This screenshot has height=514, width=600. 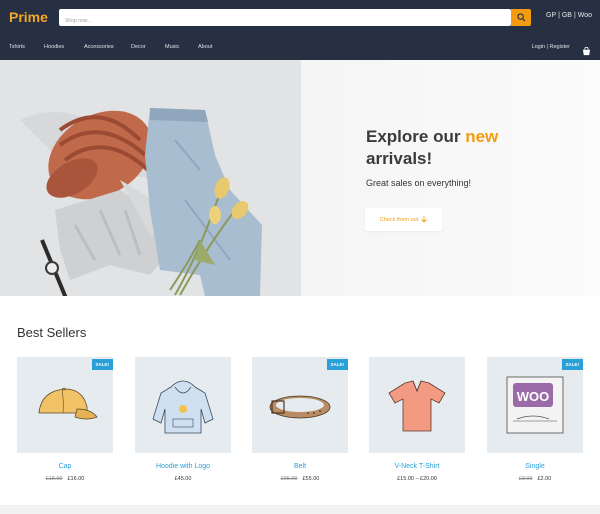 I want to click on top-header: Prime GP | GB | Woo, so click(x=300, y=18).